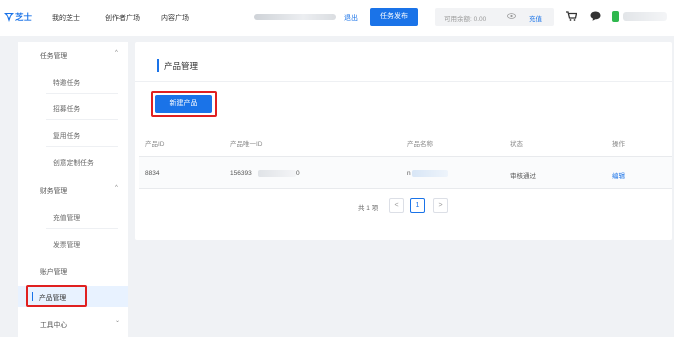  I want to click on sidebar-group-finance: 财务管理, so click(53, 190).